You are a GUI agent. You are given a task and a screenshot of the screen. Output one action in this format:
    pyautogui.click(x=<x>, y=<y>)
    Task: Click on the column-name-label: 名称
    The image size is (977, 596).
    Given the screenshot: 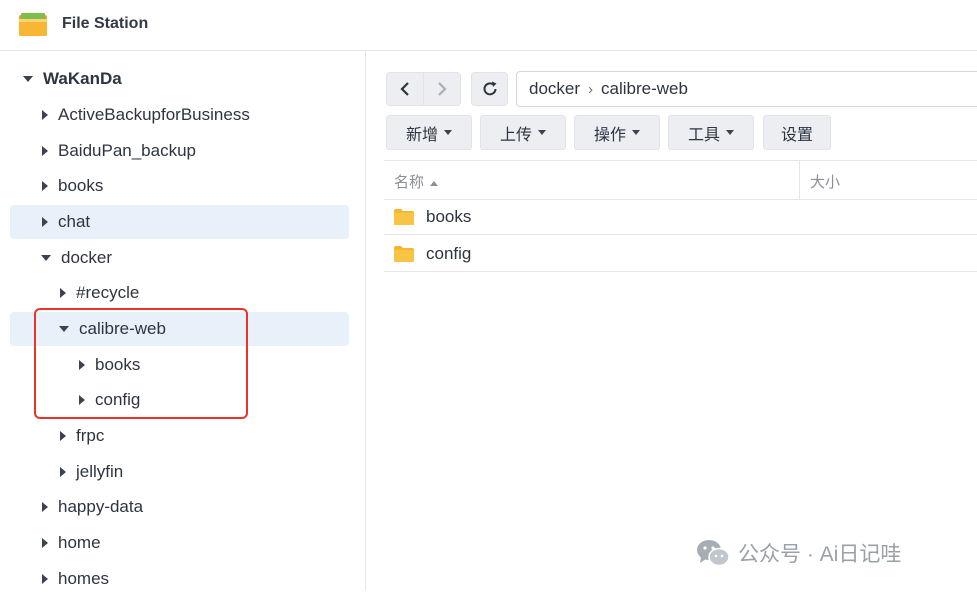 What is the action you would take?
    pyautogui.click(x=409, y=182)
    